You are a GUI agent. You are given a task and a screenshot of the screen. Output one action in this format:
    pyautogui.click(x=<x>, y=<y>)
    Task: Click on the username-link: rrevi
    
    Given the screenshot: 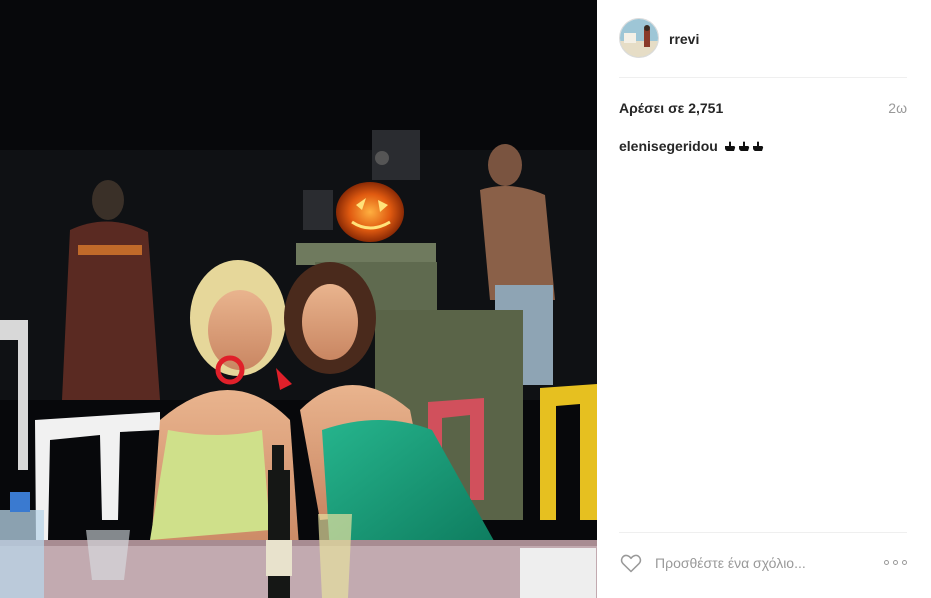 What is the action you would take?
    pyautogui.click(x=684, y=39)
    